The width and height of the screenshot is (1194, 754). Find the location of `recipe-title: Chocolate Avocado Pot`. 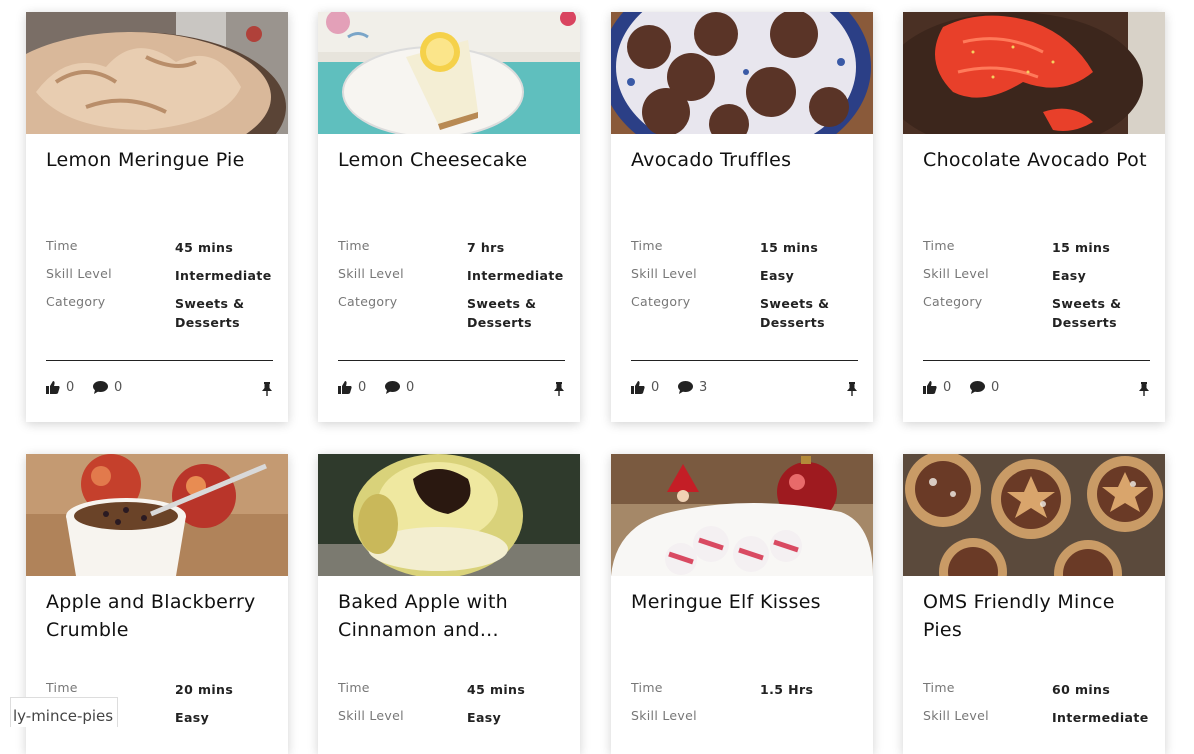

recipe-title: Chocolate Avocado Pot is located at coordinates (1037, 160).